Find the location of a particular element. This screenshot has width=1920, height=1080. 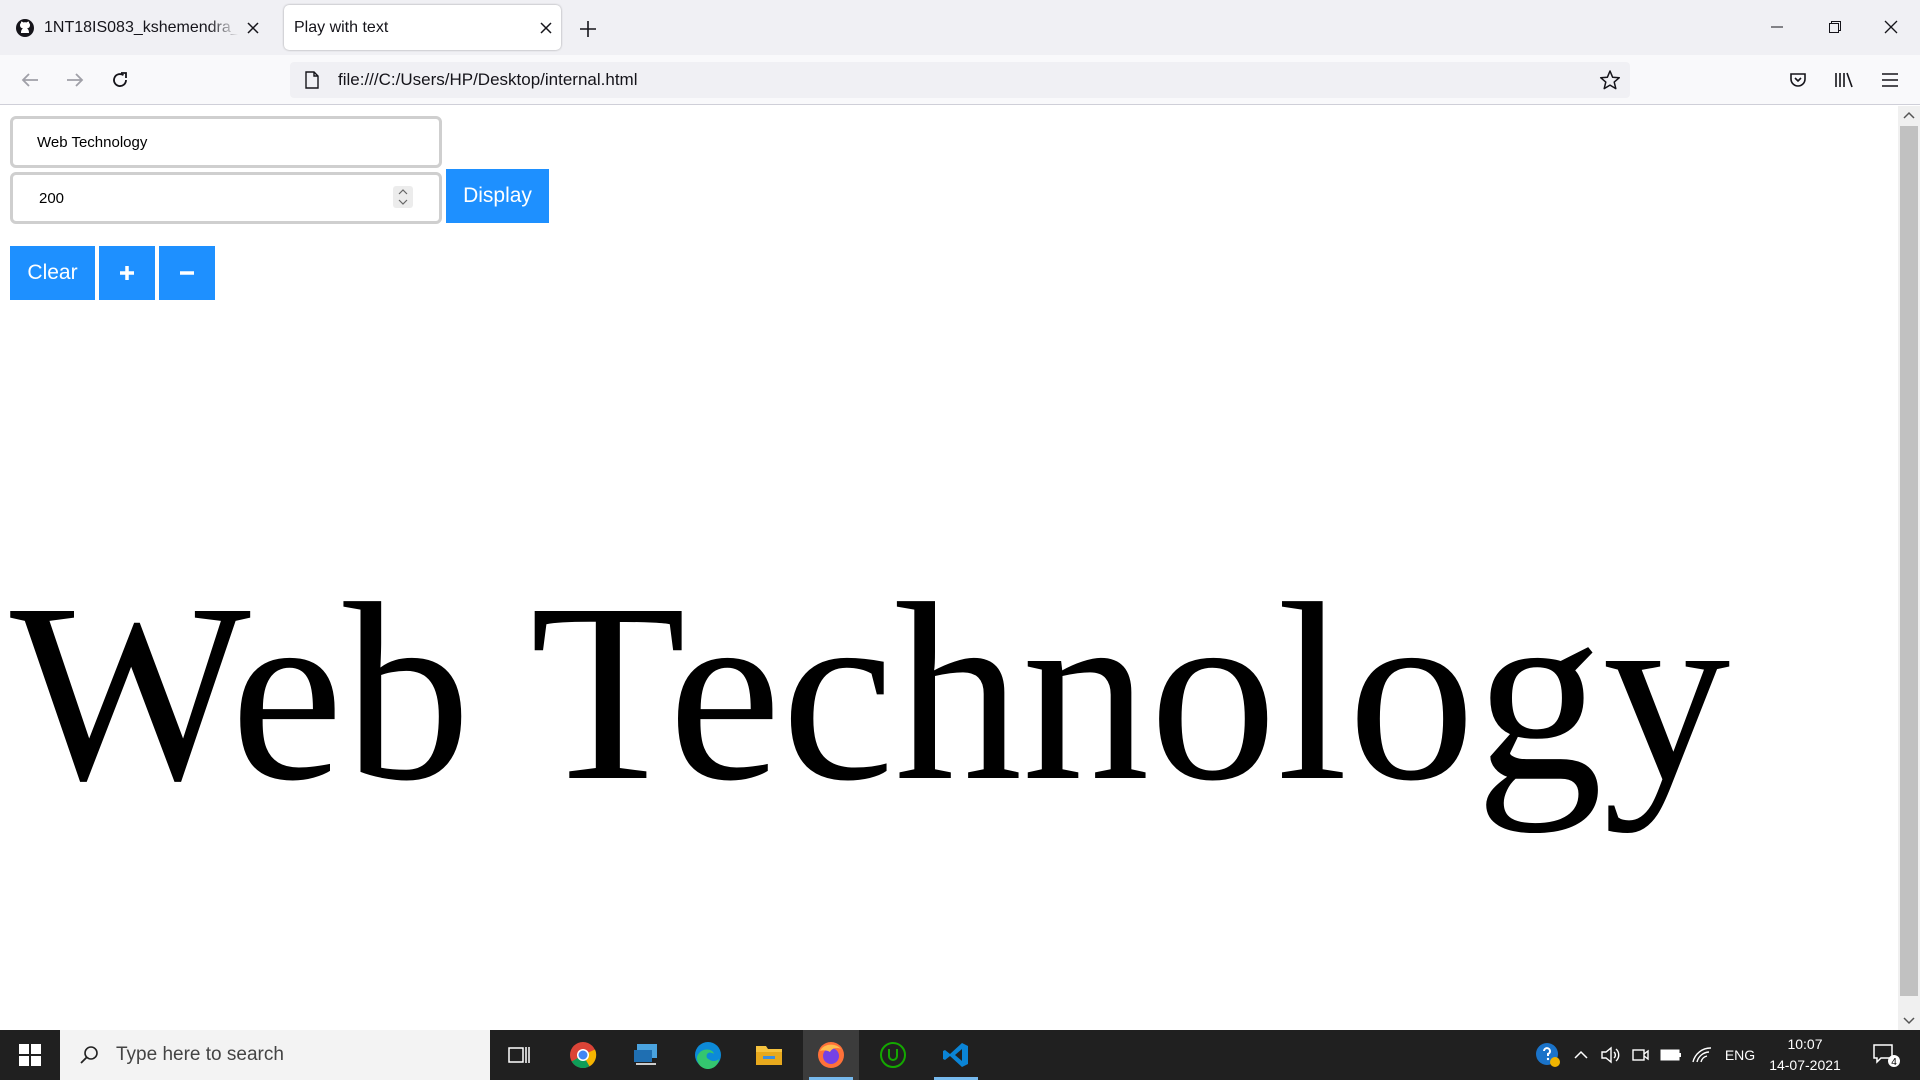

clock-time: 10:07 is located at coordinates (1805, 1044).